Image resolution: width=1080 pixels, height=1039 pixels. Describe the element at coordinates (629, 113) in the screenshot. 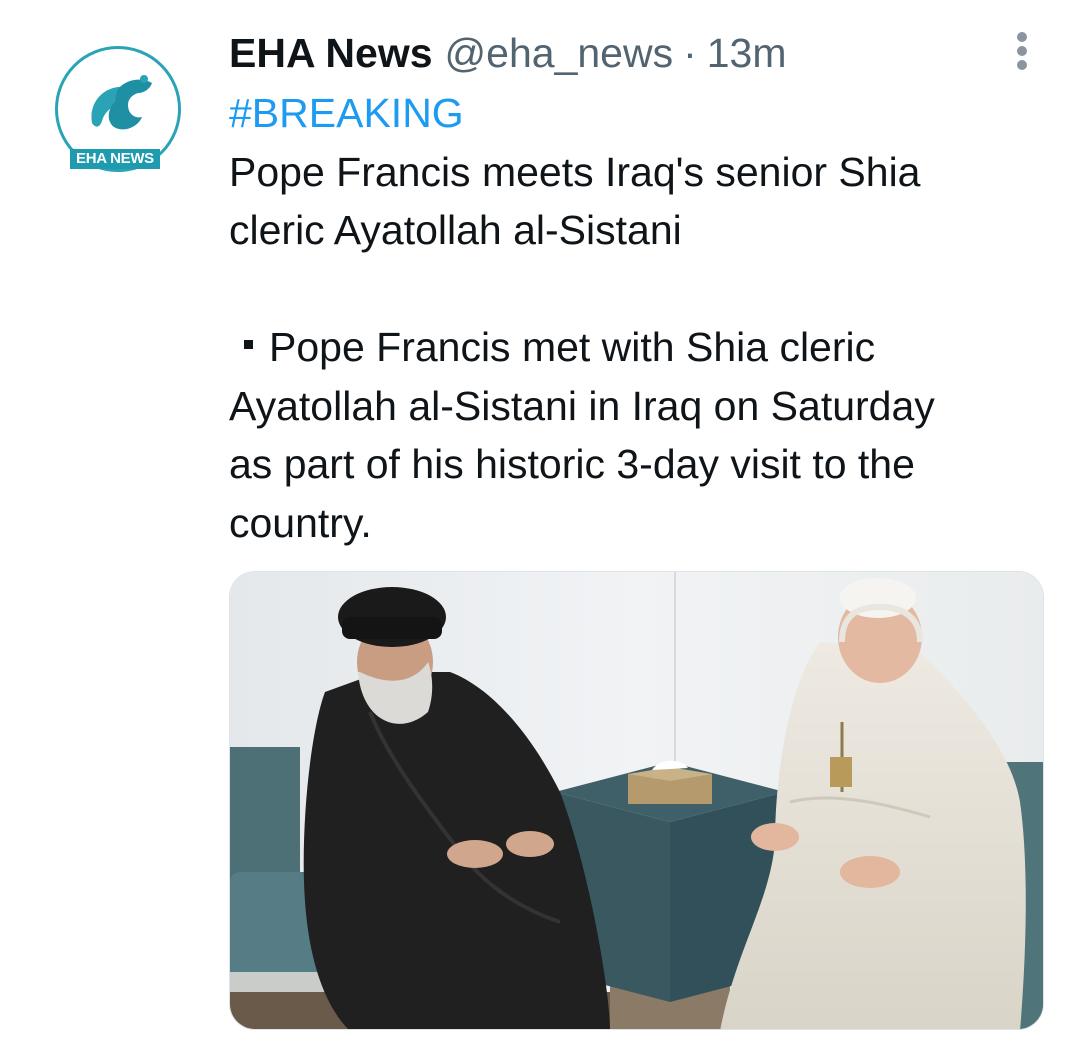

I see `hashtag-link: #BREAKING` at that location.